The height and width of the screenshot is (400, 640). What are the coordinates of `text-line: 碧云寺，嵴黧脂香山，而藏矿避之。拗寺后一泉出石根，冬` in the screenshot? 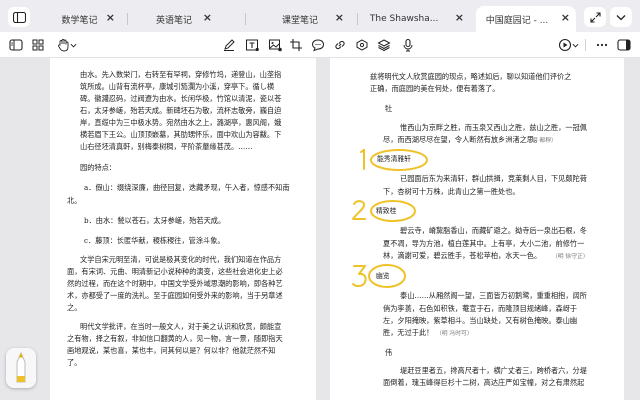 It's located at (493, 230).